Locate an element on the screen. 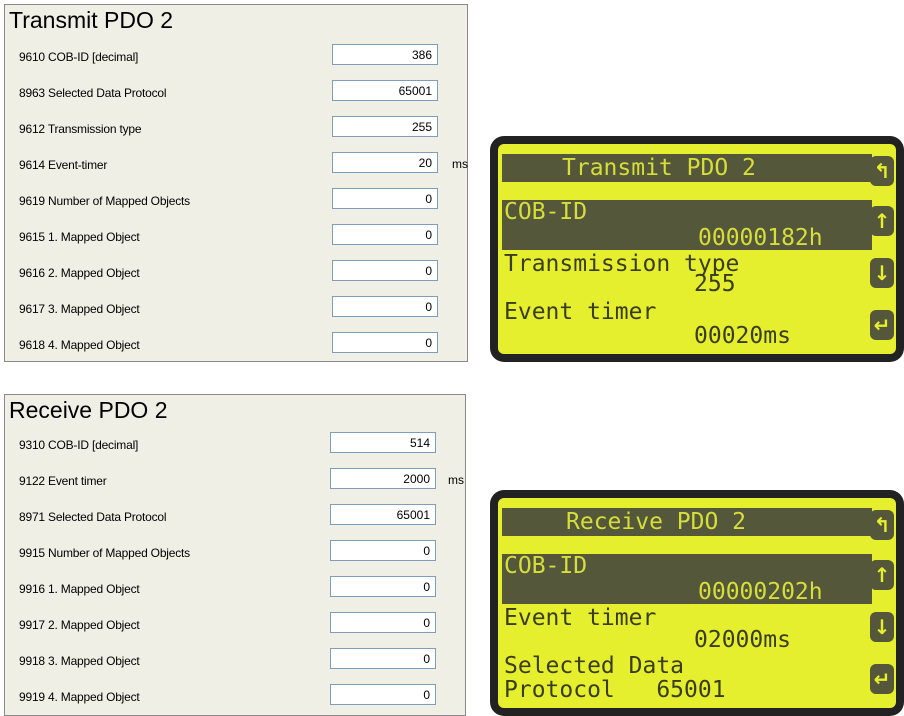 The height and width of the screenshot is (716, 904). lcd-line-1: Event timer is located at coordinates (580, 618).